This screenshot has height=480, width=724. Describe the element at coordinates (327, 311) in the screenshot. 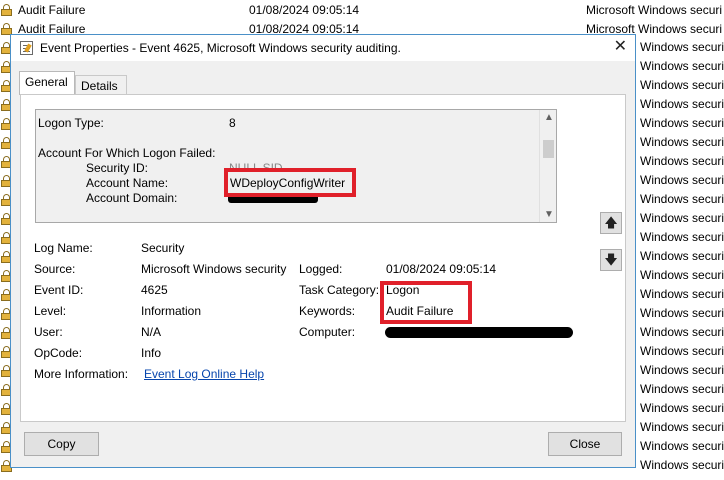

I see `keywords-label: Keywords:` at that location.